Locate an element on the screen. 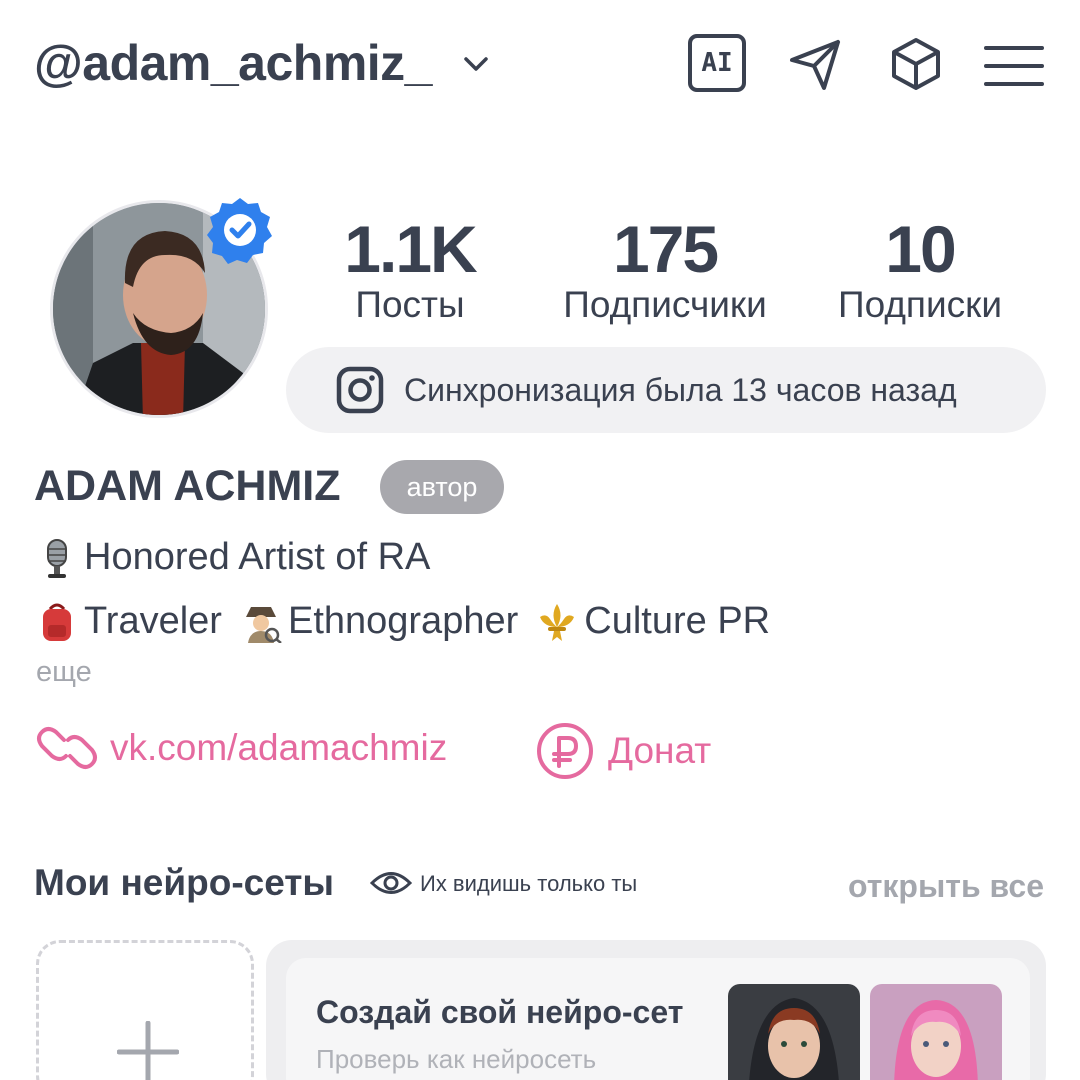 Image resolution: width=1080 pixels, height=1080 pixels. send-icon is located at coordinates (816, 64).